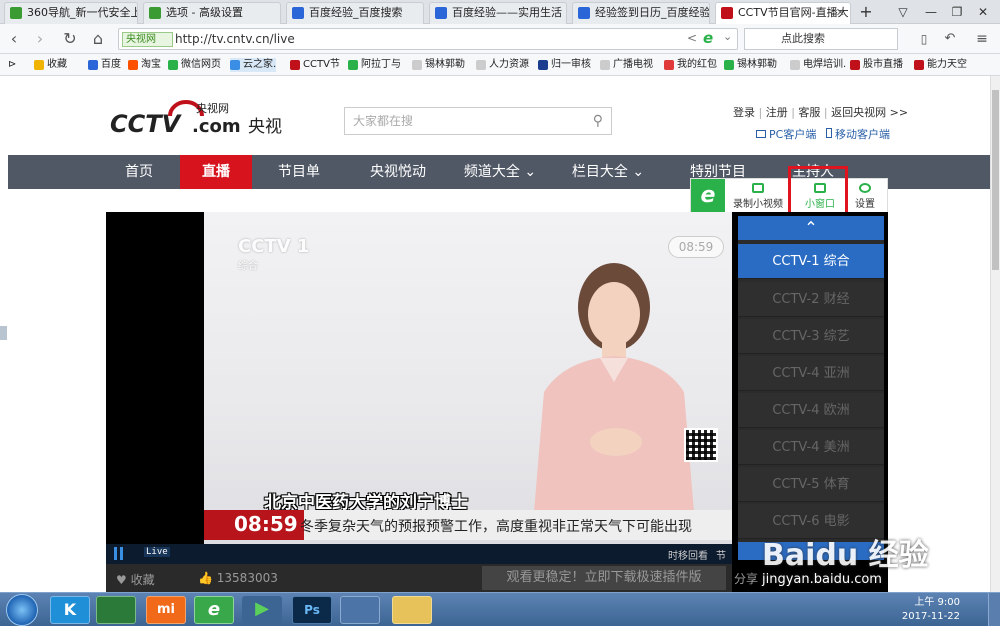  I want to click on tab-label: 选项 - 高级设置, so click(204, 12).